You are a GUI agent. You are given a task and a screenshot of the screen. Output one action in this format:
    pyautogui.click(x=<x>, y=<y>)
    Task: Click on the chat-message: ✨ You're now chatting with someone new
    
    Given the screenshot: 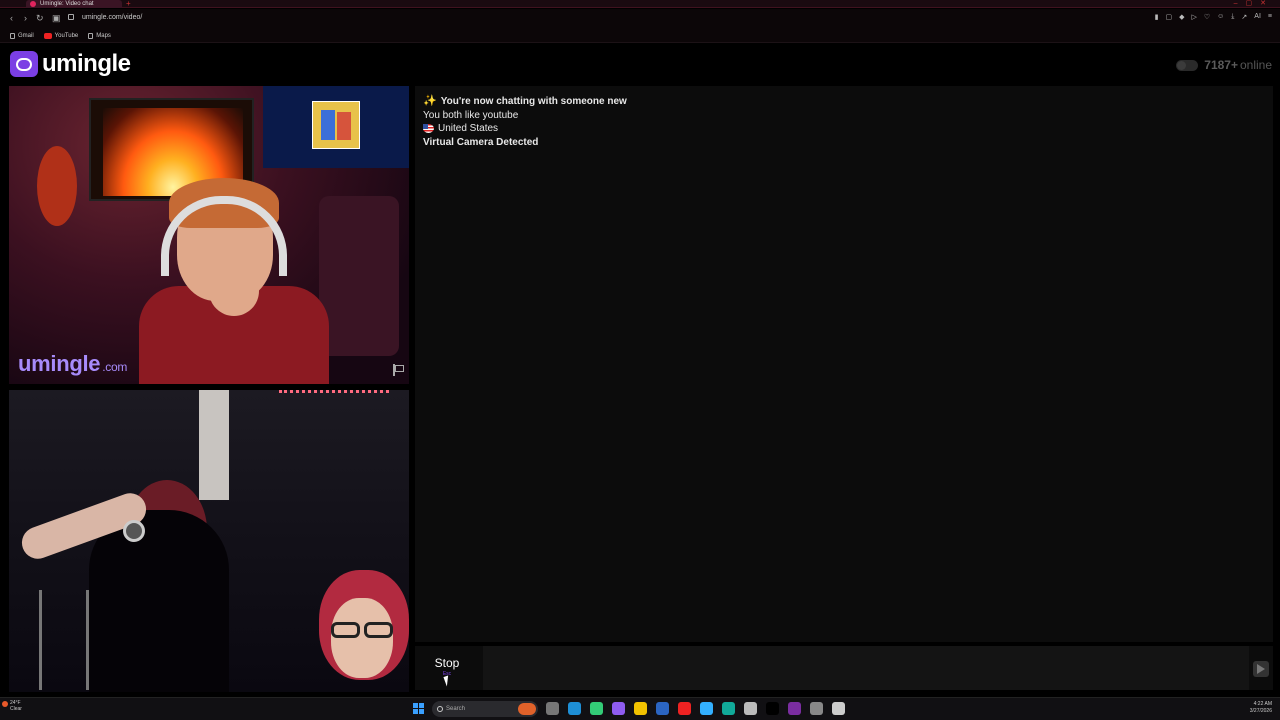 What is the action you would take?
    pyautogui.click(x=525, y=101)
    